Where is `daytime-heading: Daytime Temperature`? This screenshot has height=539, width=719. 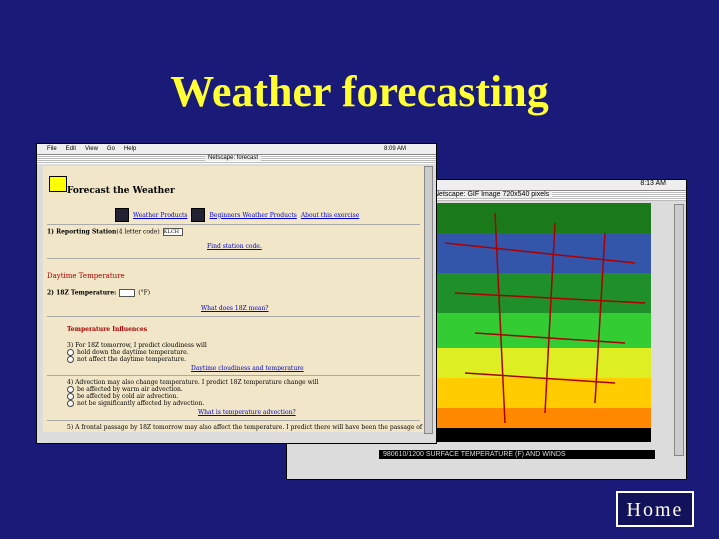
daytime-heading: Daytime Temperature is located at coordinates (86, 276).